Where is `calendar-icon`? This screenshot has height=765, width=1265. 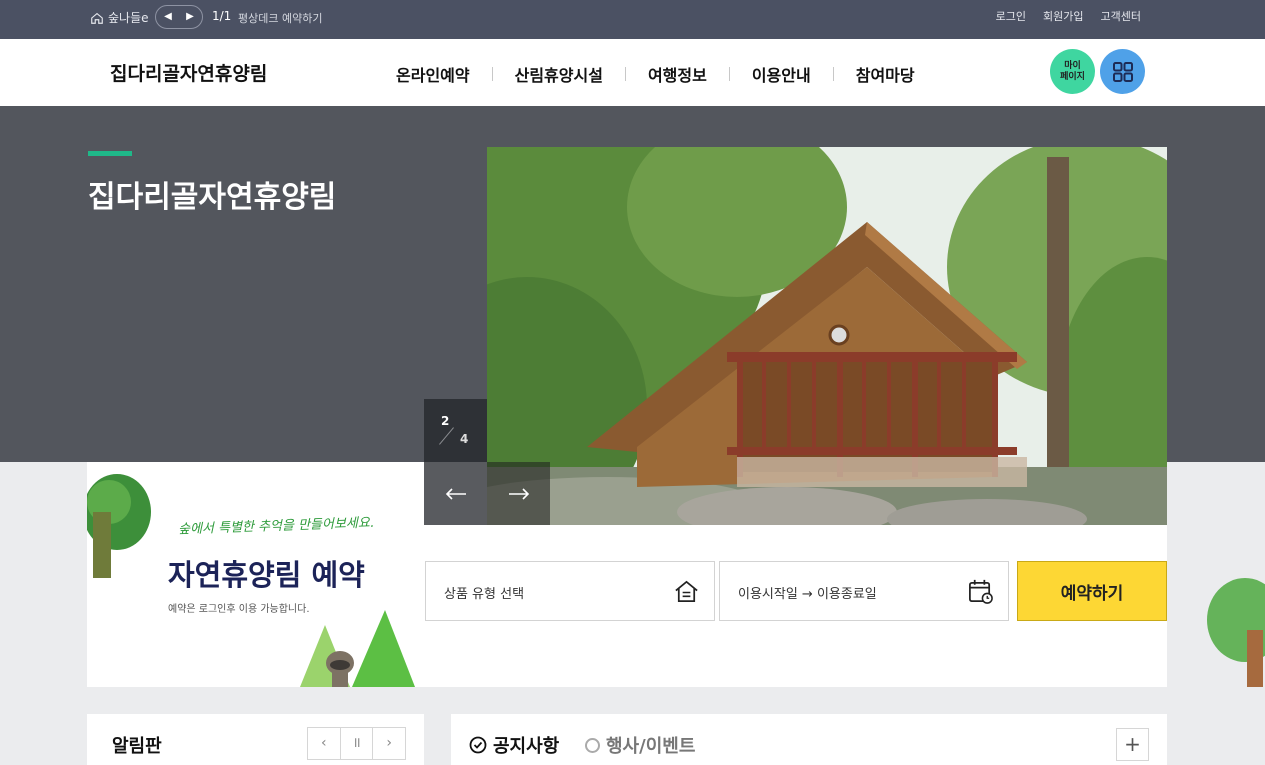 calendar-icon is located at coordinates (981, 591).